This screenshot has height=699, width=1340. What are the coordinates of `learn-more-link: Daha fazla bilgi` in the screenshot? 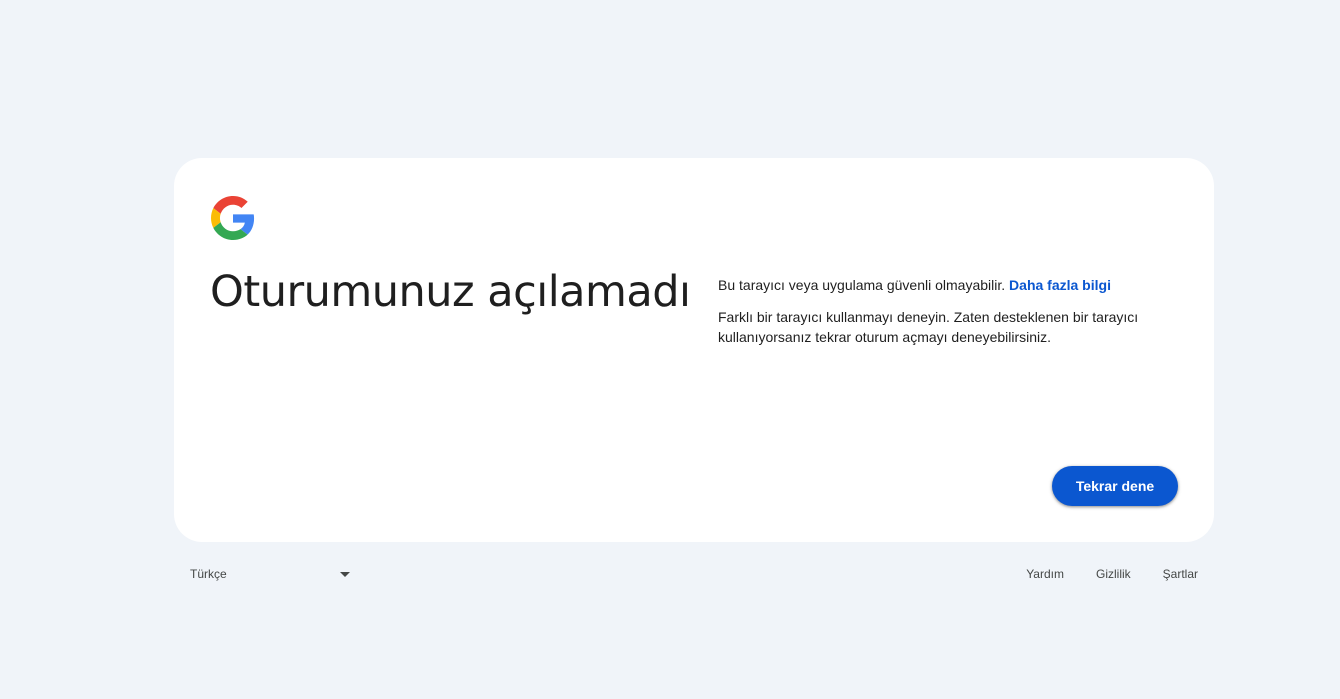 It's located at (1060, 285).